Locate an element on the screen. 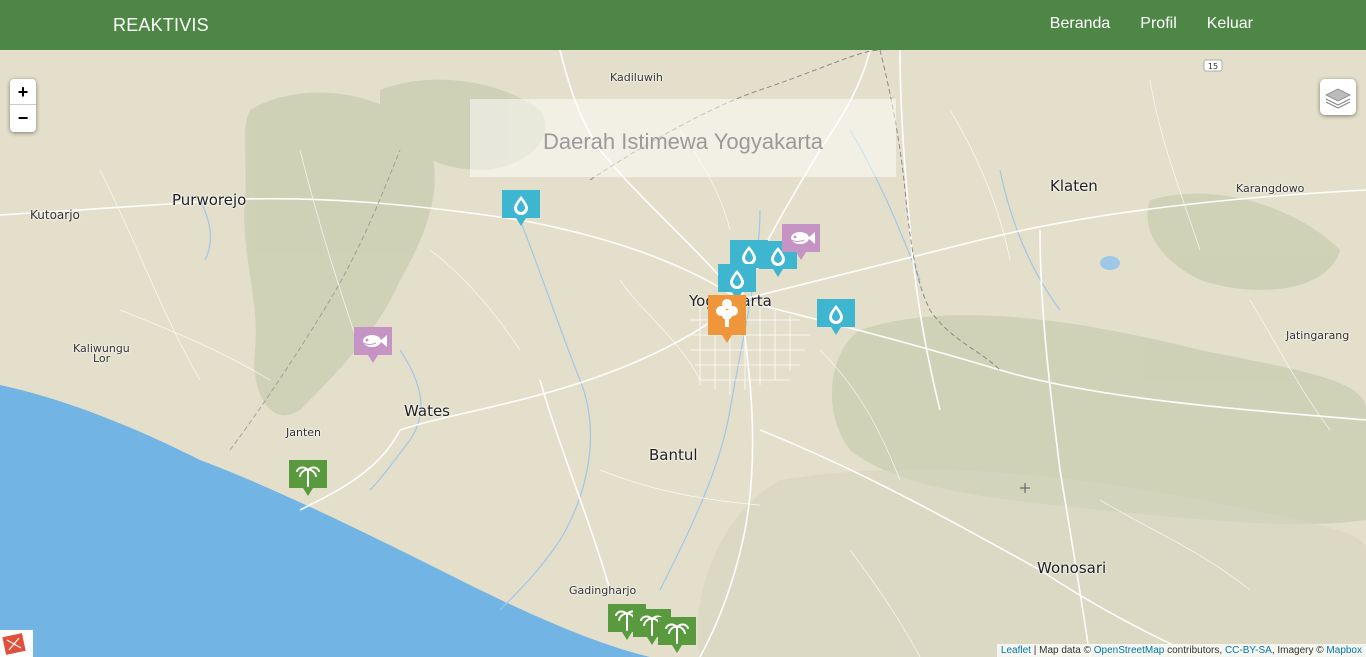 The height and width of the screenshot is (657, 1366). attribution-imagery: , Imagery © is located at coordinates (1299, 650).